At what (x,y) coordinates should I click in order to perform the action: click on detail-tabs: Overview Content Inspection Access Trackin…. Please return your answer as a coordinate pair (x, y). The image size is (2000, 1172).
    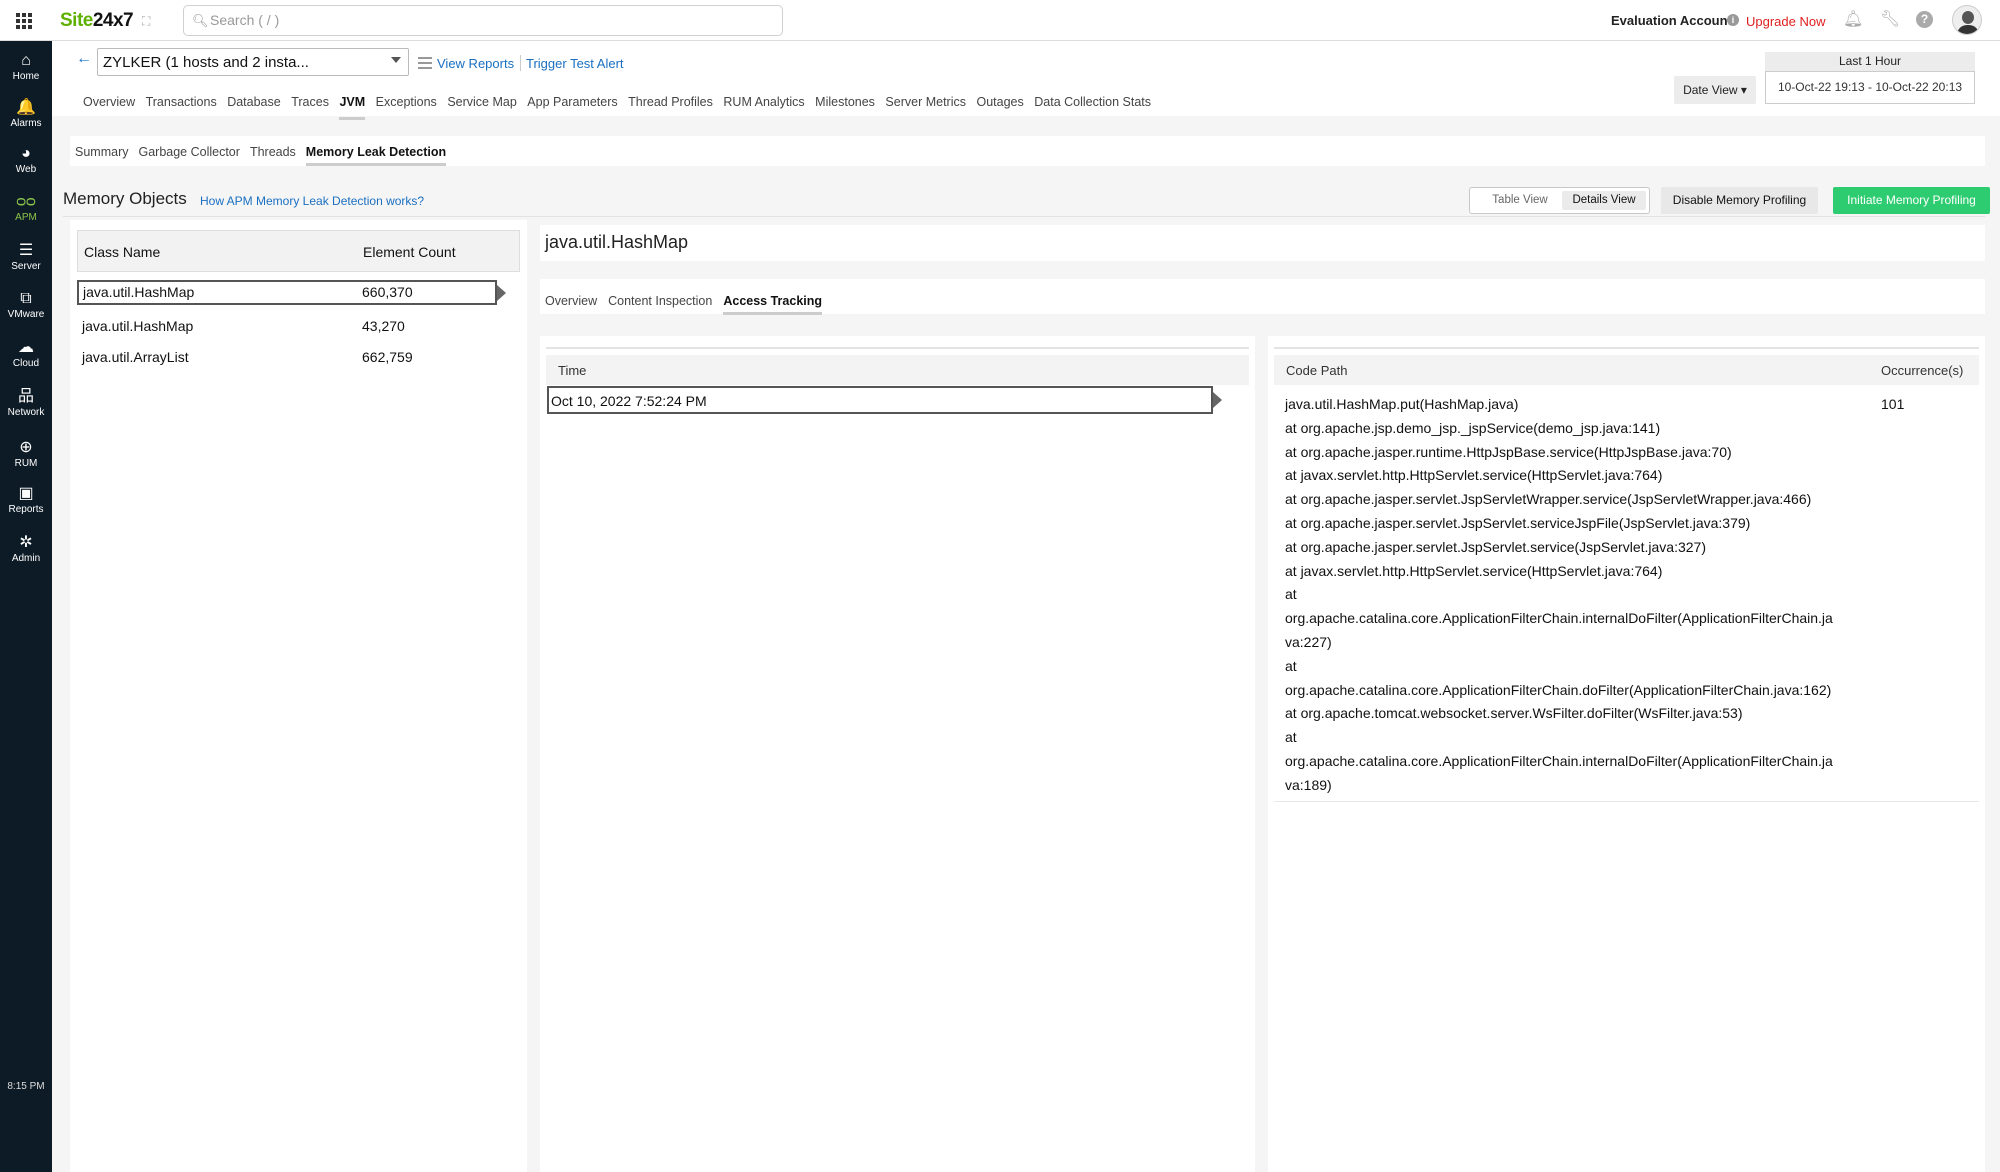
    Looking at the image, I should click on (689, 304).